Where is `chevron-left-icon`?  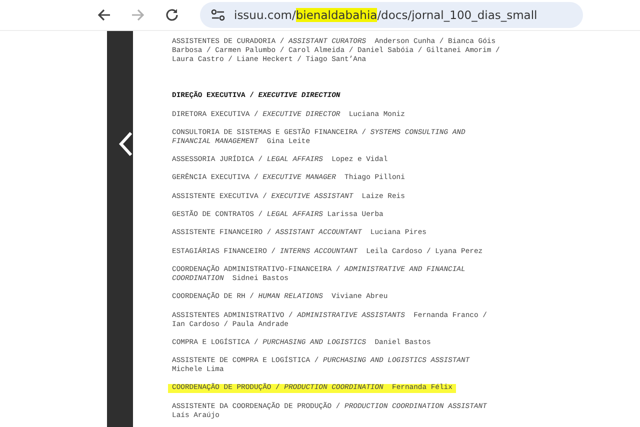
chevron-left-icon is located at coordinates (126, 144).